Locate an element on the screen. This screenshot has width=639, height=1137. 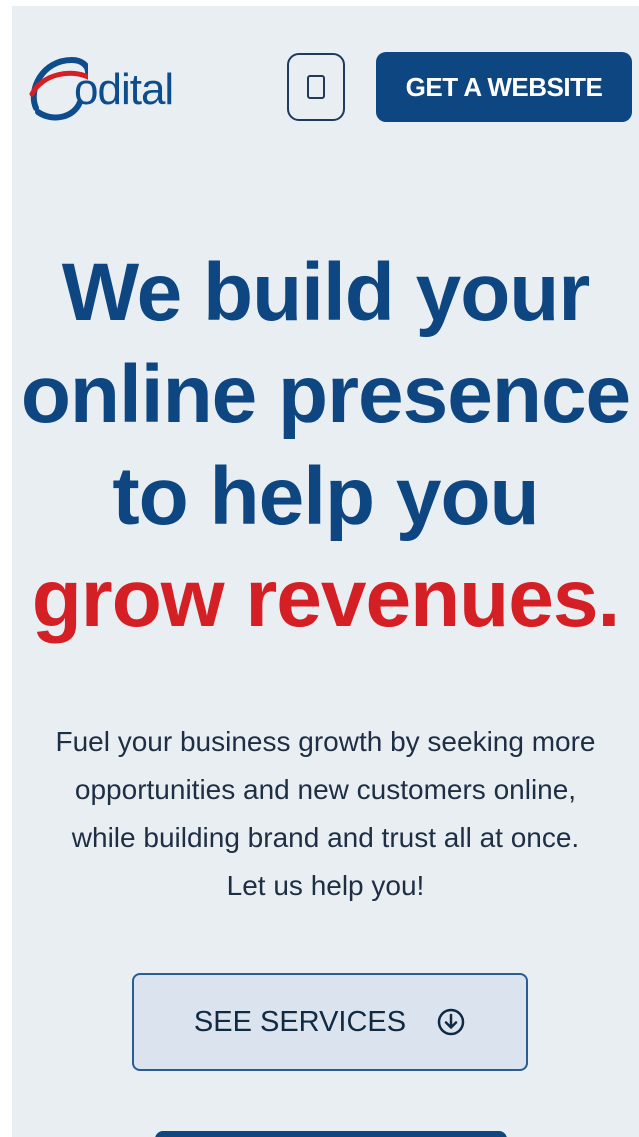
headline-line-2: online presence is located at coordinates (325, 394).